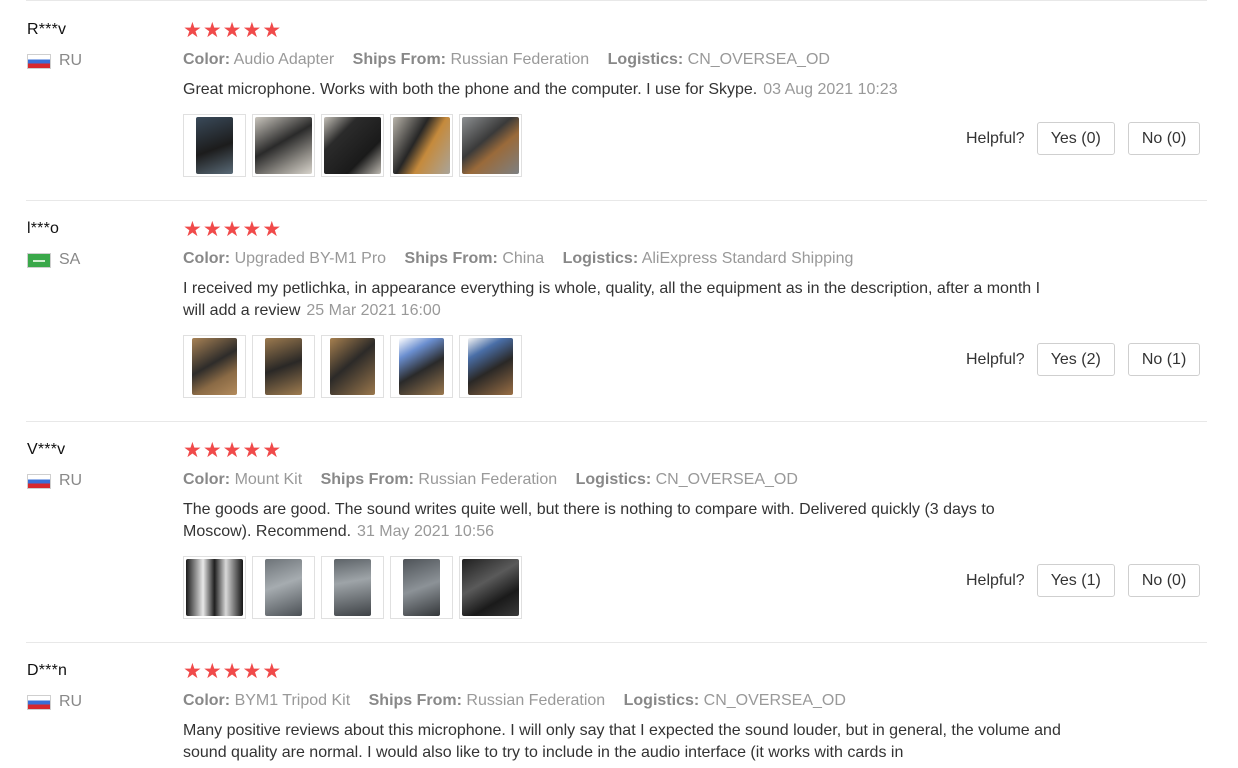  What do you see at coordinates (426, 531) in the screenshot?
I see `review-date: 31 May 2021 10:56` at bounding box center [426, 531].